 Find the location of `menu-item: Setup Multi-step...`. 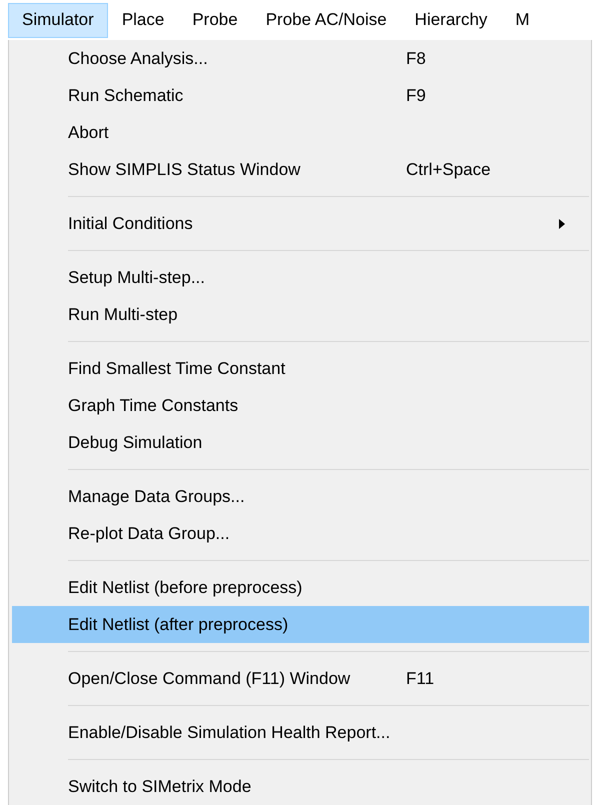

menu-item: Setup Multi-step... is located at coordinates (300, 277).